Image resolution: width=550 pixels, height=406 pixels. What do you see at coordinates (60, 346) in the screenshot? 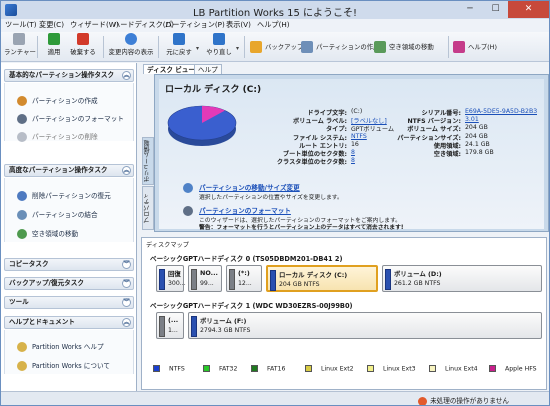
I see `task-help: Partition Works ヘルプ` at bounding box center [60, 346].